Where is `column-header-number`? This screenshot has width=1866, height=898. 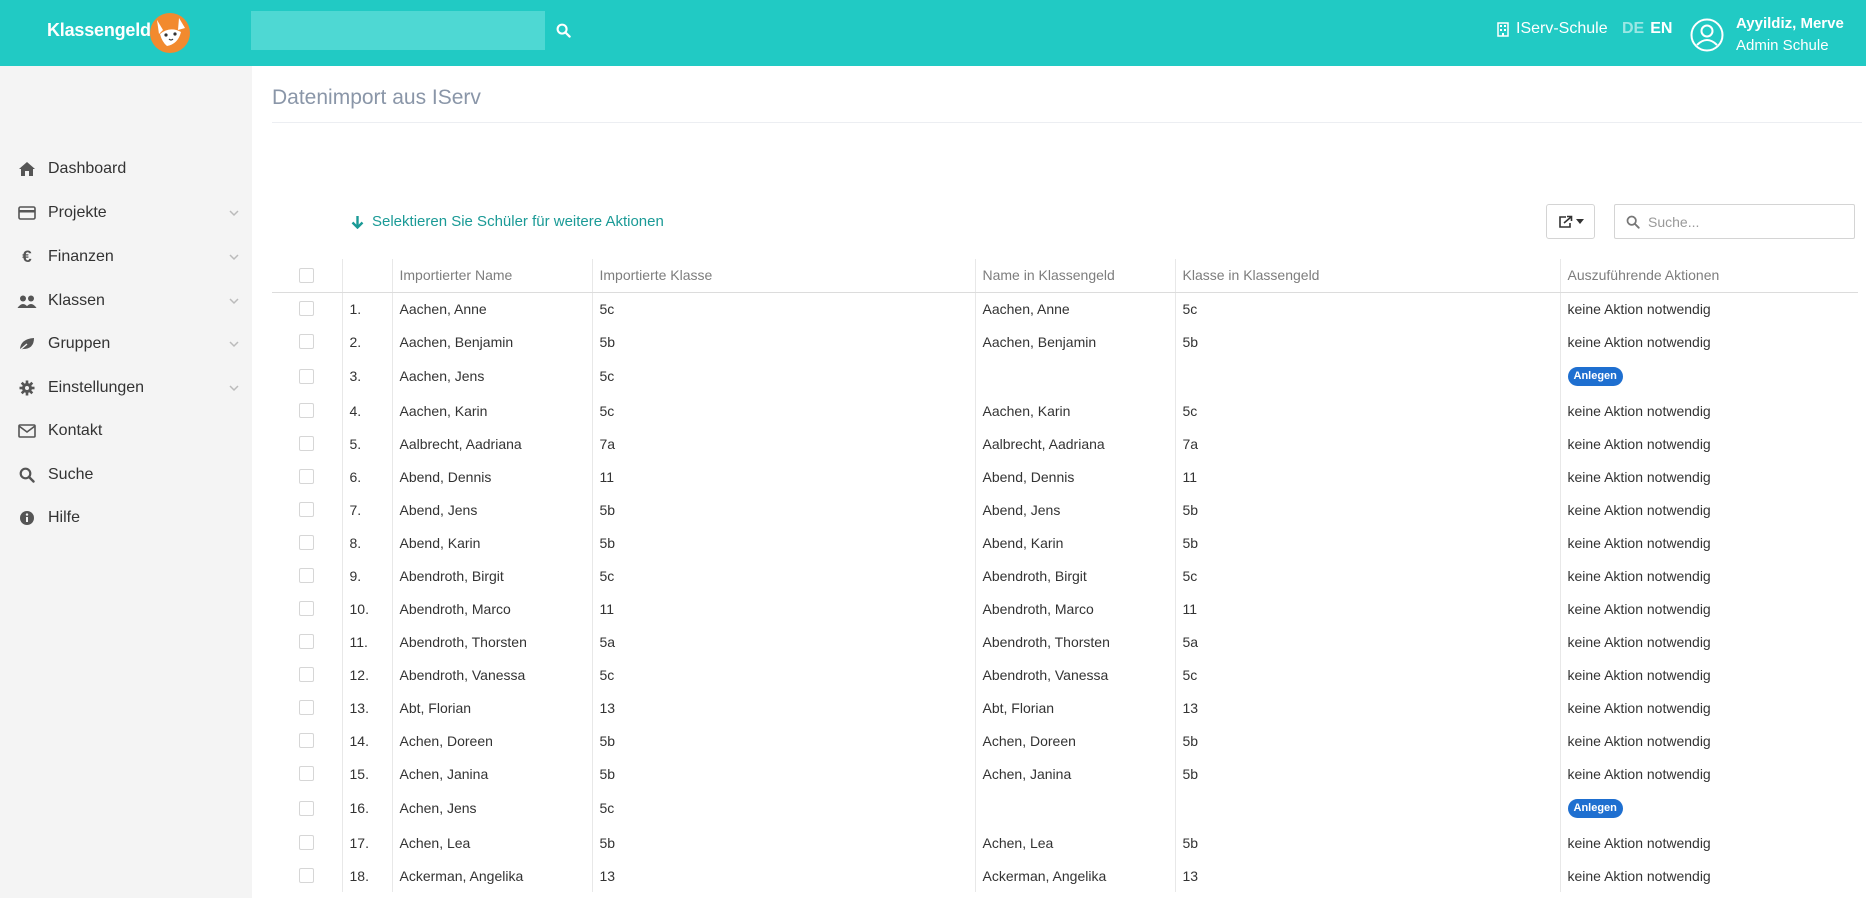
column-header-number is located at coordinates (366, 276).